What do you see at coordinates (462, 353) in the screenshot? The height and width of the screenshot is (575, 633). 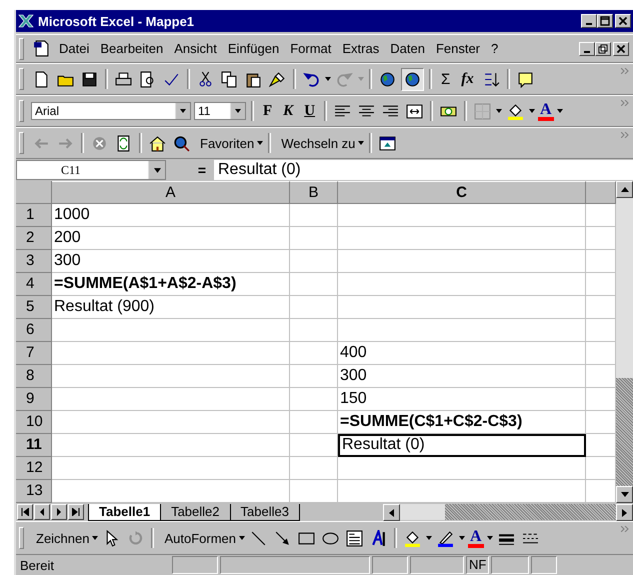 I see `table-cell: 400` at bounding box center [462, 353].